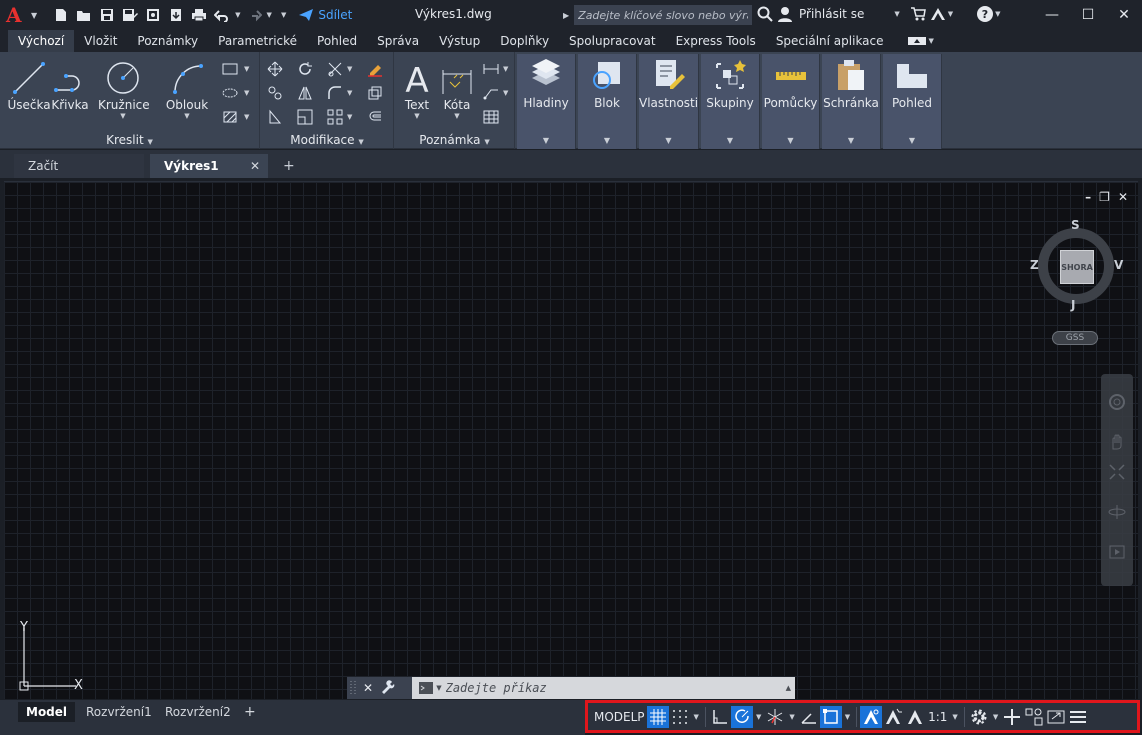  What do you see at coordinates (305, 117) in the screenshot?
I see `scale-icon` at bounding box center [305, 117].